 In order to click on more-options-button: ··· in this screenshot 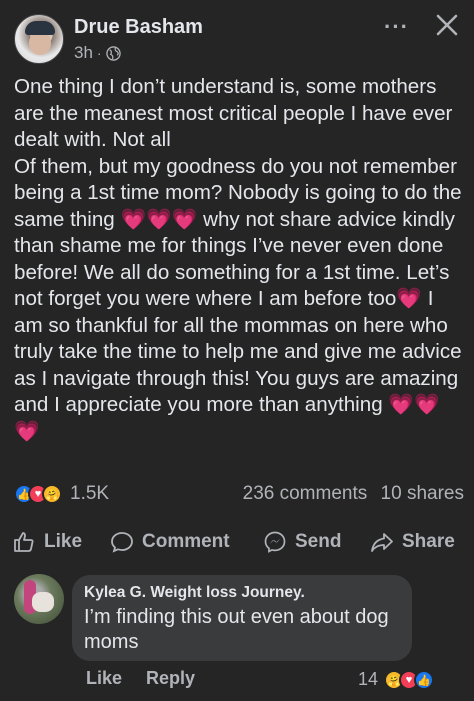, I will do `click(396, 27)`.